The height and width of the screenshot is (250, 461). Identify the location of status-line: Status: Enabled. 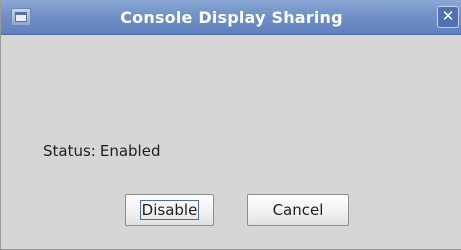
(101, 151).